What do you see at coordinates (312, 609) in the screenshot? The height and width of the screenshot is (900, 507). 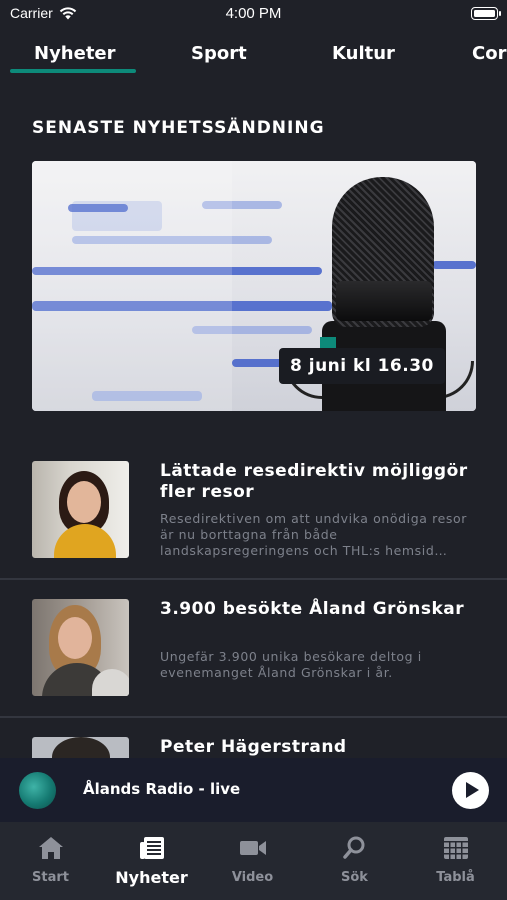 I see `news-title: 3.900 besökte Åland Grönskar` at bounding box center [312, 609].